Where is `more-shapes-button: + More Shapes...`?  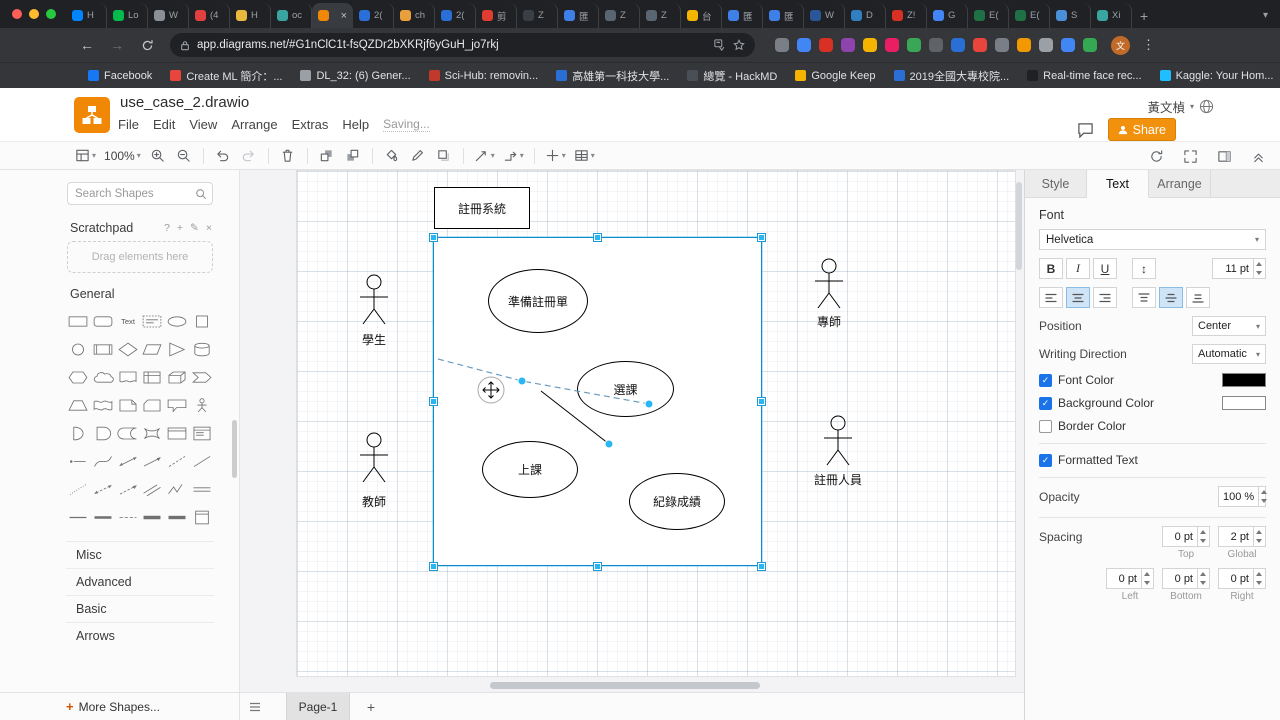
more-shapes-button: + More Shapes... is located at coordinates (120, 706).